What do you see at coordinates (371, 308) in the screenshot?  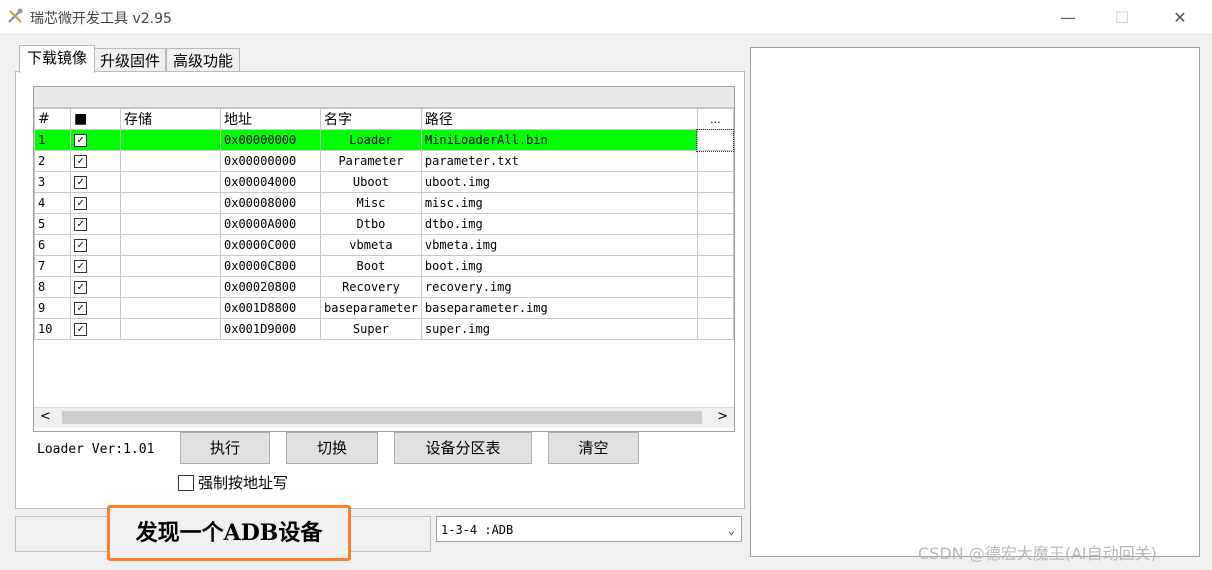 I see `row-name: baseparameter` at bounding box center [371, 308].